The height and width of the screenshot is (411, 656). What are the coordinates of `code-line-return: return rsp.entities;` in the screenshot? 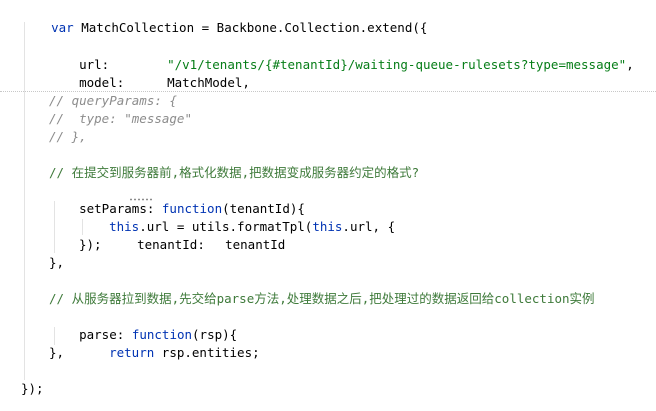 It's located at (169, 343).